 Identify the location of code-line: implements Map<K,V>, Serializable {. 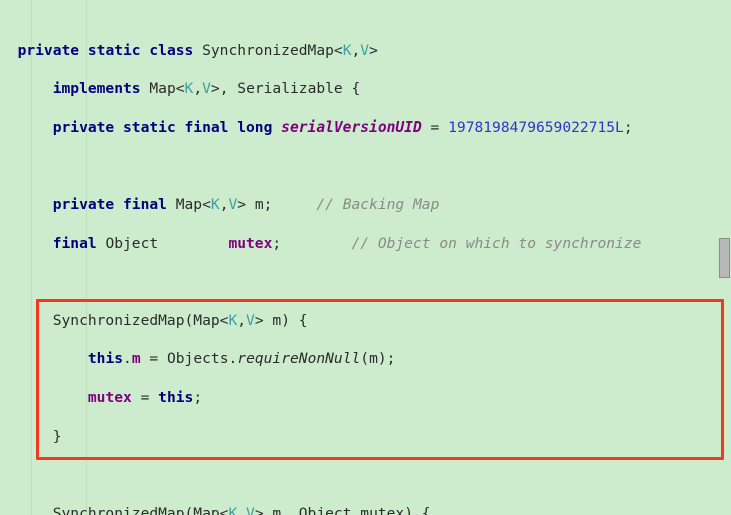
(365, 88).